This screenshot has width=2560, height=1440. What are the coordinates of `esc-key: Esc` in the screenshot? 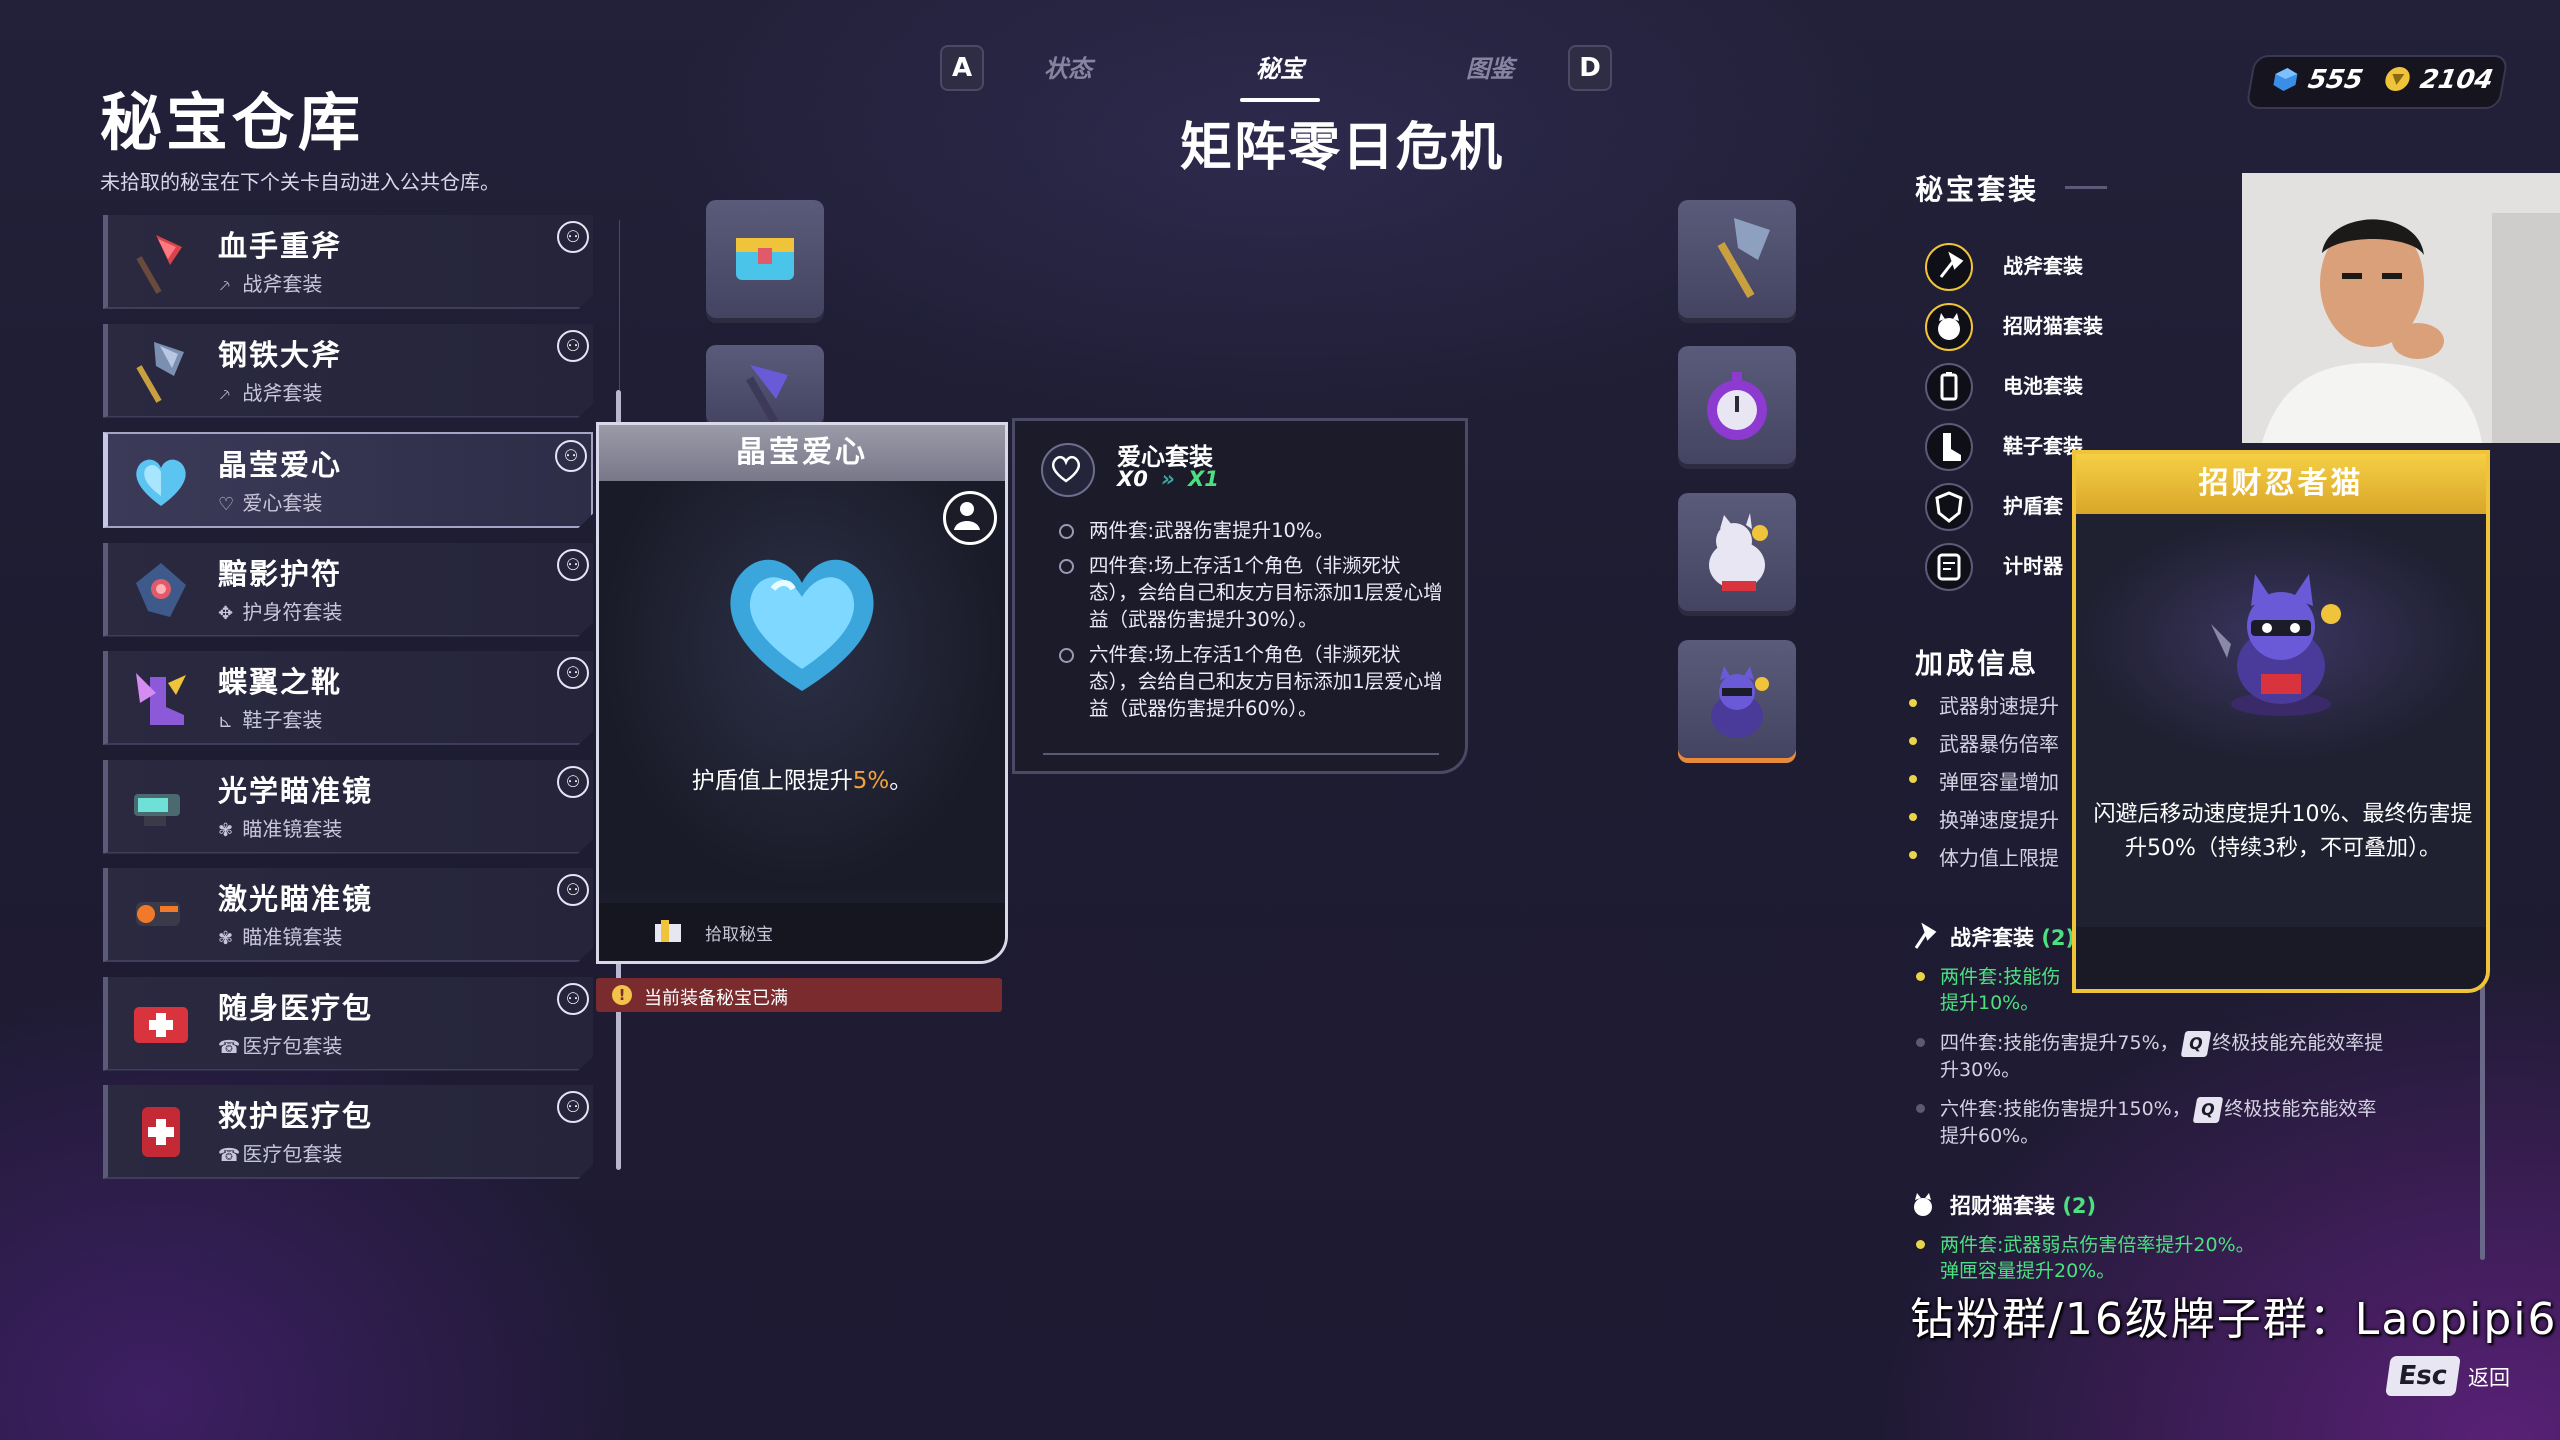 It's located at (2423, 1376).